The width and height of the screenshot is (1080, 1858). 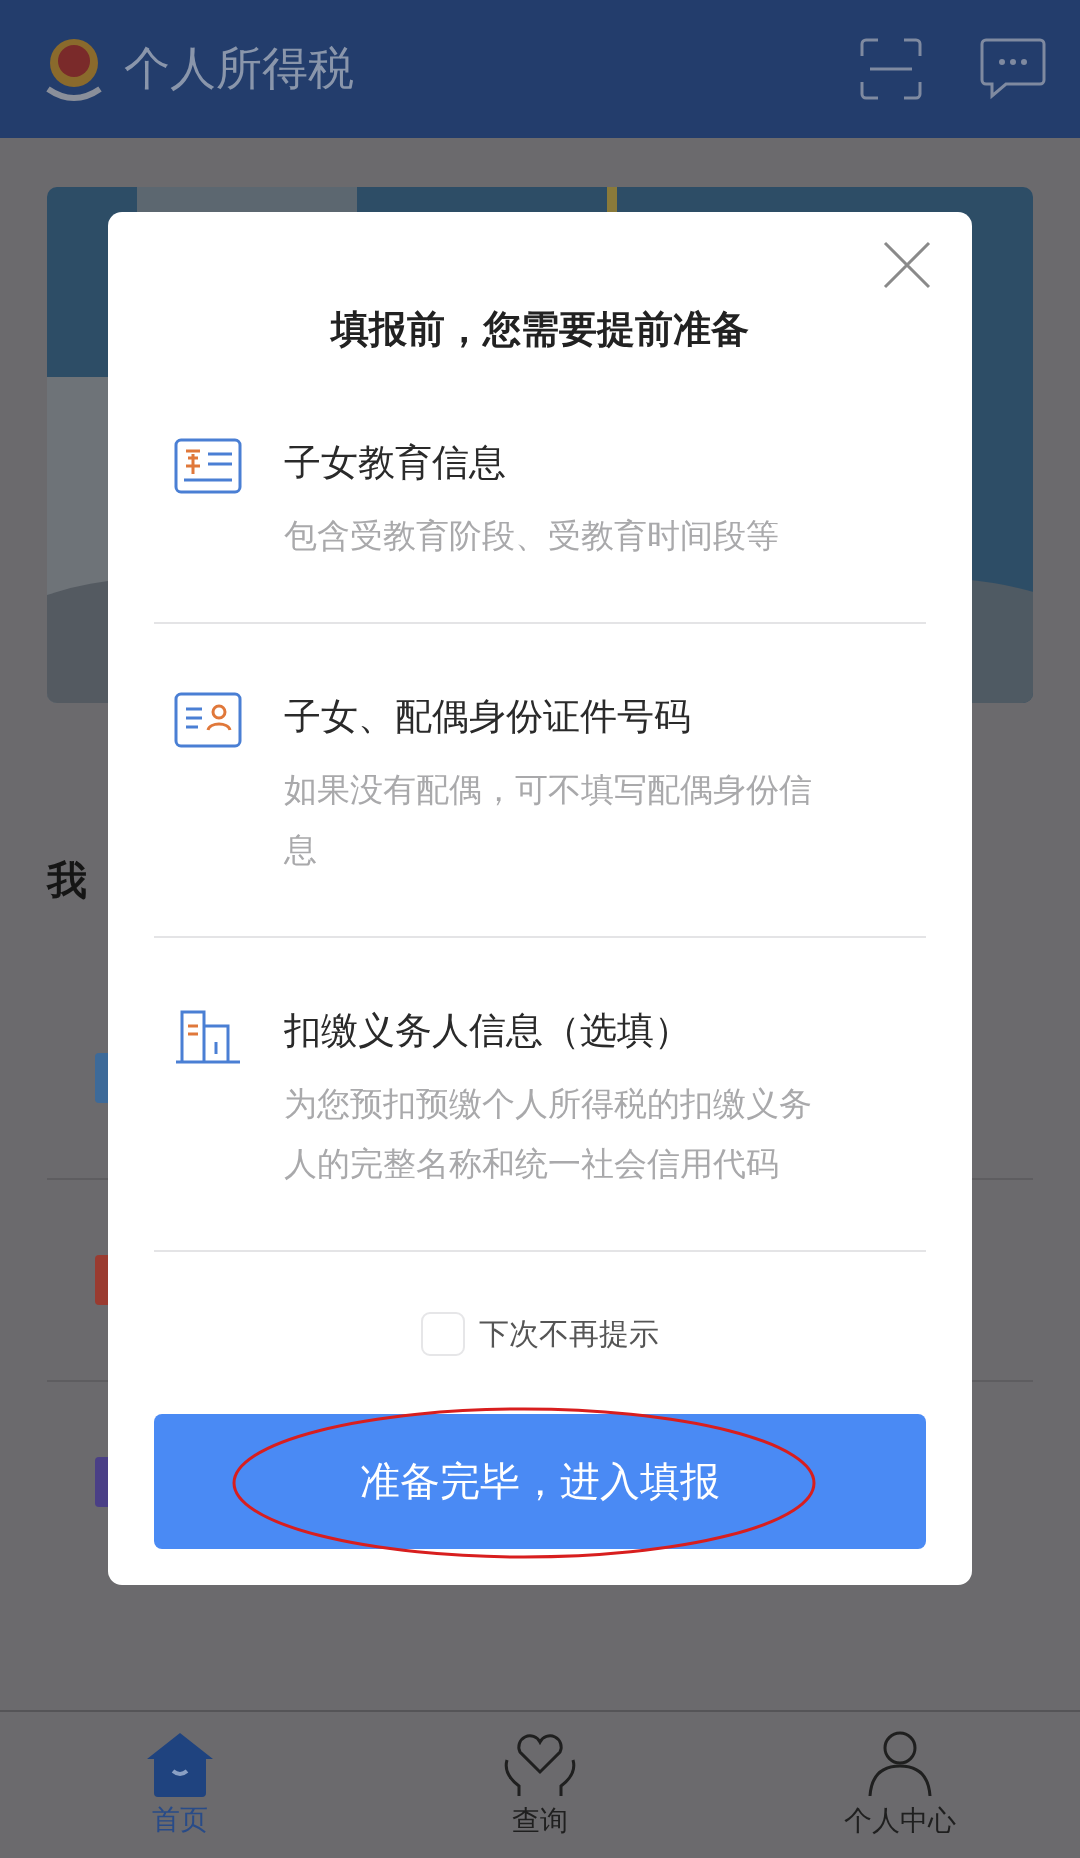 What do you see at coordinates (900, 1764) in the screenshot?
I see `person-icon` at bounding box center [900, 1764].